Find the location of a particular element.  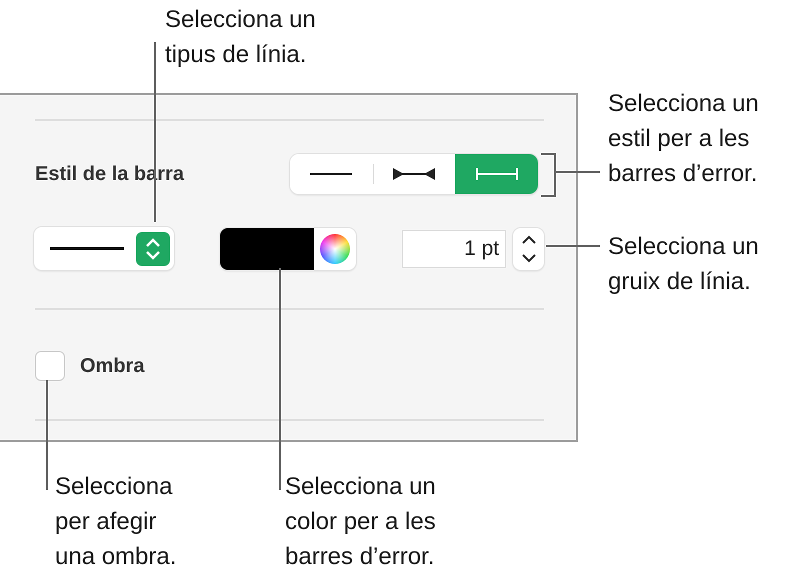

callout-text: Selecciona un gruix de línia. is located at coordinates (683, 264).